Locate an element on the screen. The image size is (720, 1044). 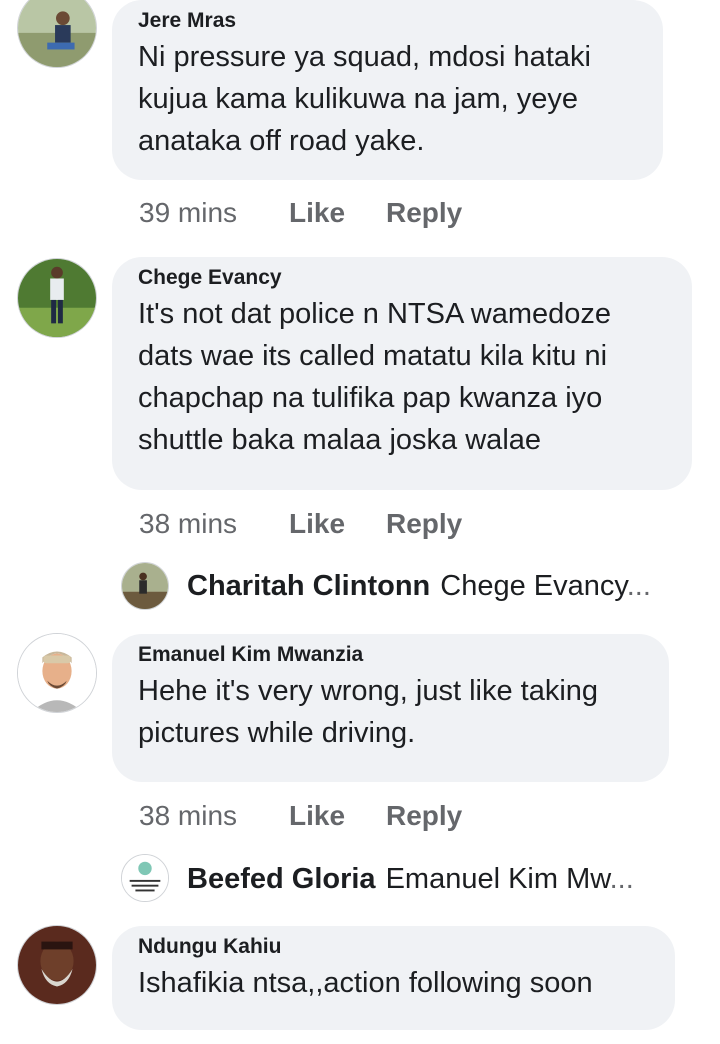
comment-timestamp: 39 mins is located at coordinates (214, 213).